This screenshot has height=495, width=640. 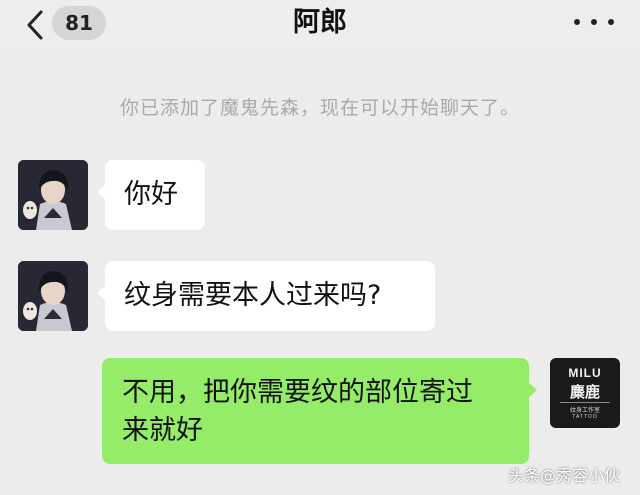 I want to click on avatar-logo-subtitle: 纹身工作室, so click(x=584, y=410).